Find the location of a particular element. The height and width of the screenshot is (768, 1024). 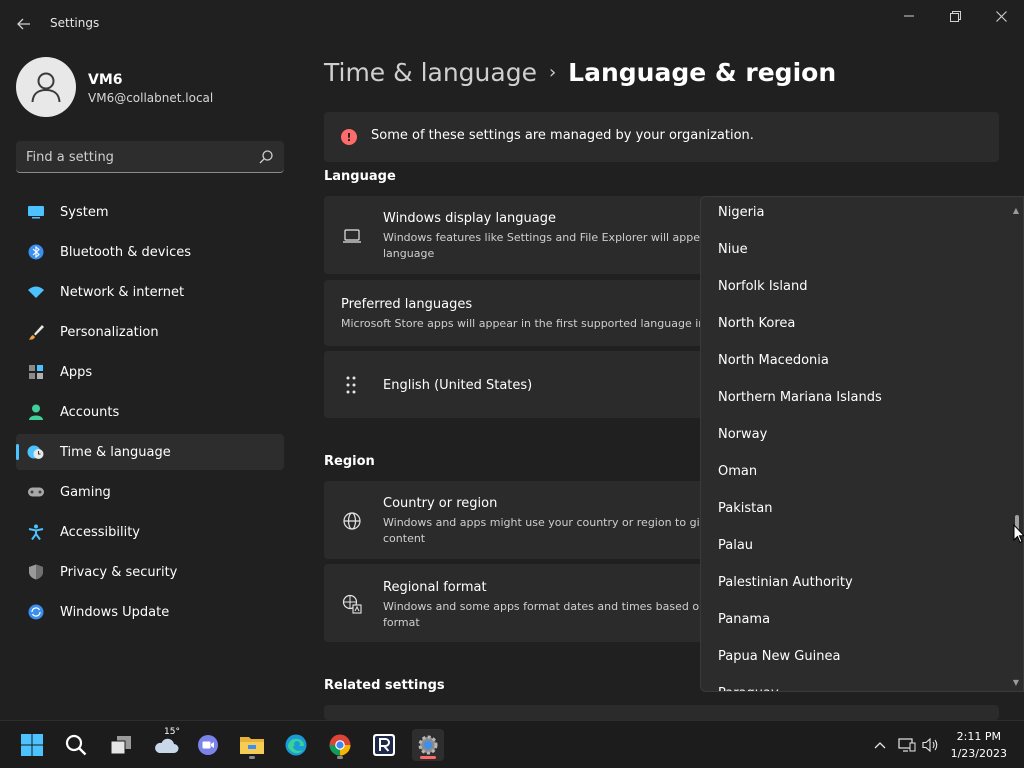

scroll-down-arrow-icon: ▼ is located at coordinates (1016, 683).